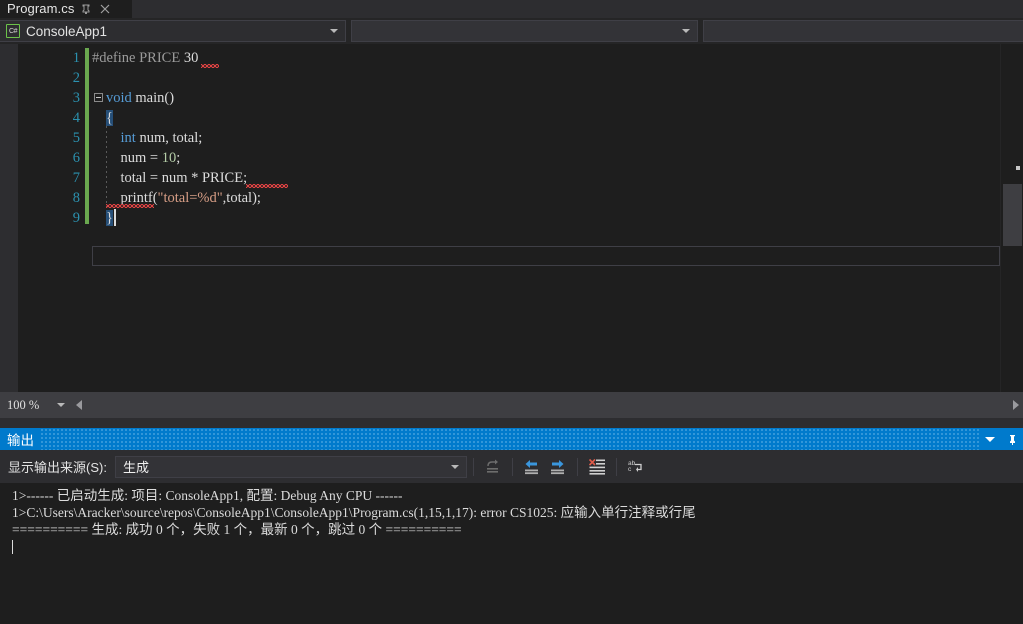 The image size is (1023, 624). I want to click on code-line-1: #define PRICE 30, so click(145, 58).